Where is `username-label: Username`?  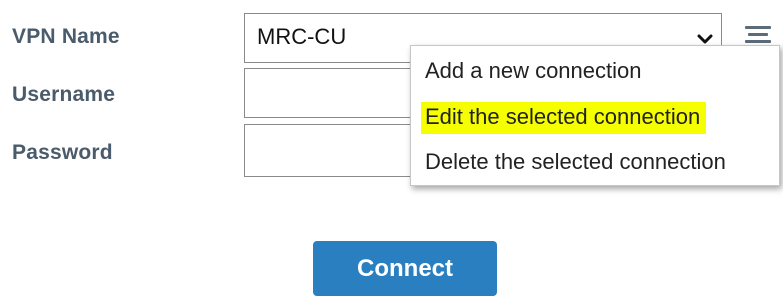 username-label: Username is located at coordinates (64, 94).